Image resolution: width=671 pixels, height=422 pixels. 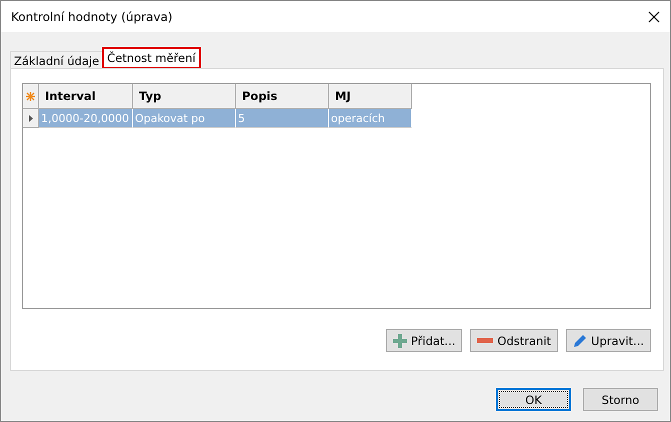 I want to click on new-row-icon, so click(x=30, y=96).